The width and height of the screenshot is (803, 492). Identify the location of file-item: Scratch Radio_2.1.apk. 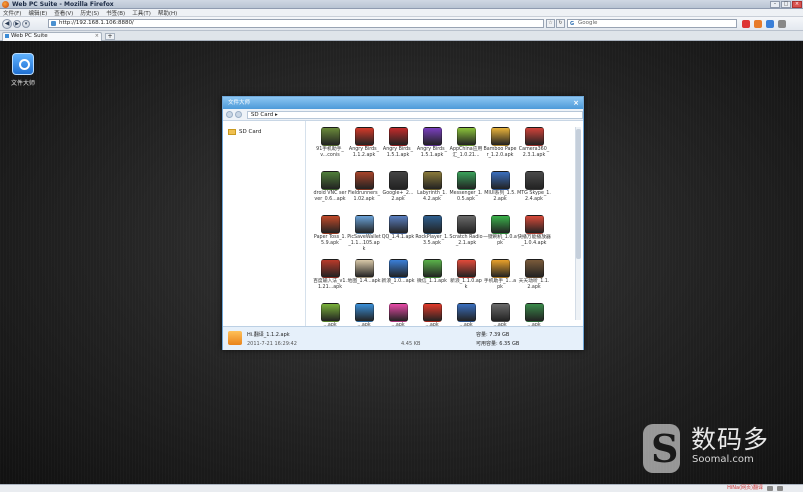
(466, 237).